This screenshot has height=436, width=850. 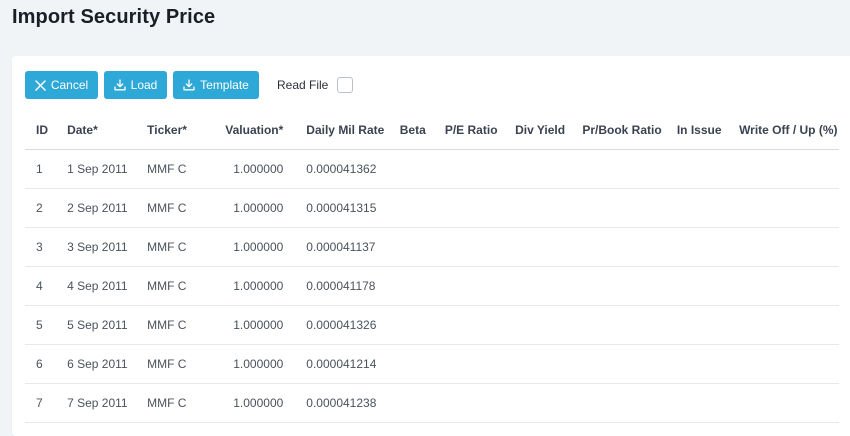 What do you see at coordinates (480, 130) in the screenshot?
I see `column-header-pe-ratio: P/E Ratio` at bounding box center [480, 130].